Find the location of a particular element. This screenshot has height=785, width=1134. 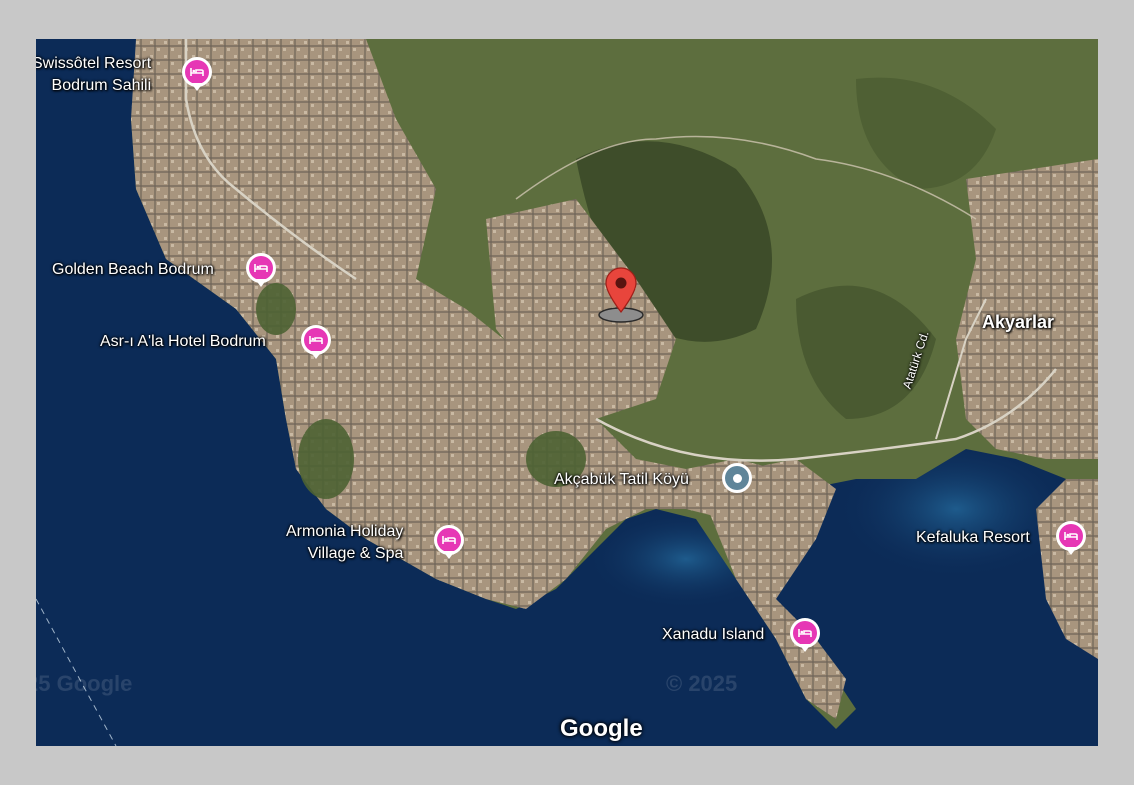

armonia-label: Armonia Holiday Village & Spa is located at coordinates (344, 543).